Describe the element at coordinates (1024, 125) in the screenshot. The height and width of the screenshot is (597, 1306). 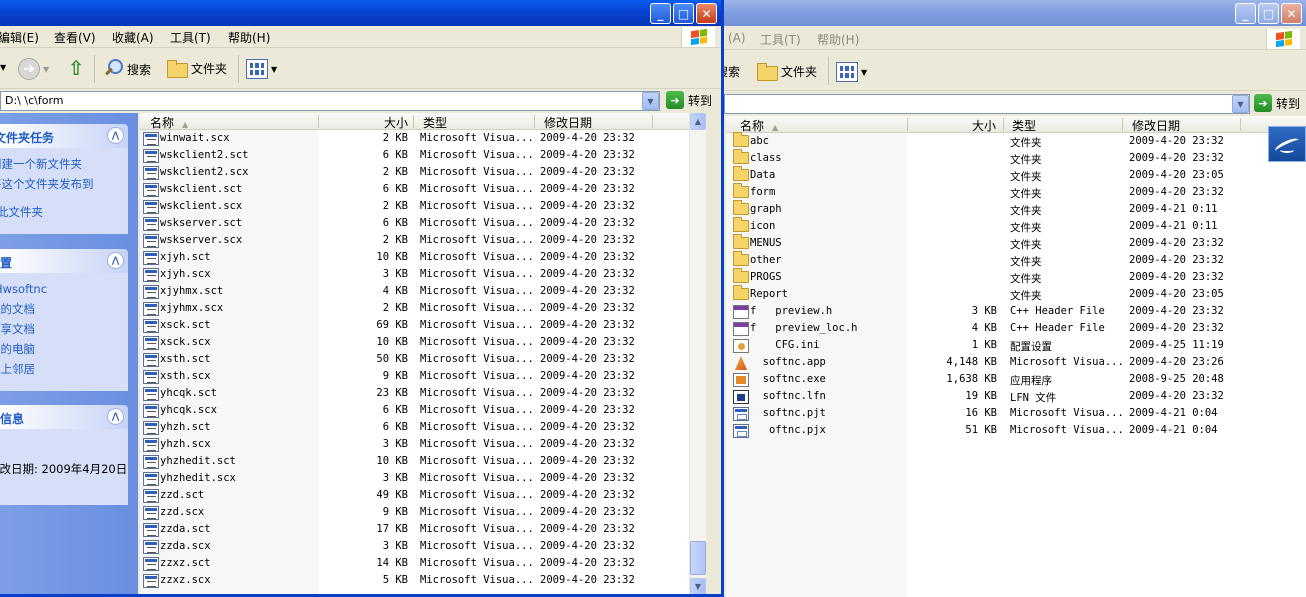
I see `column-header-type: 类型` at that location.